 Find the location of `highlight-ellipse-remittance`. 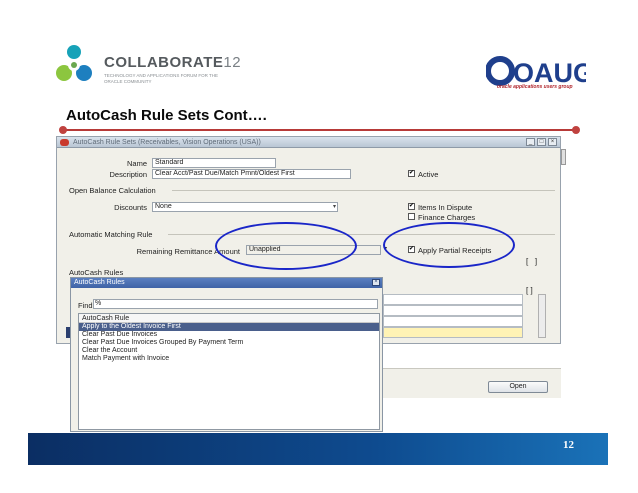

highlight-ellipse-remittance is located at coordinates (286, 246).